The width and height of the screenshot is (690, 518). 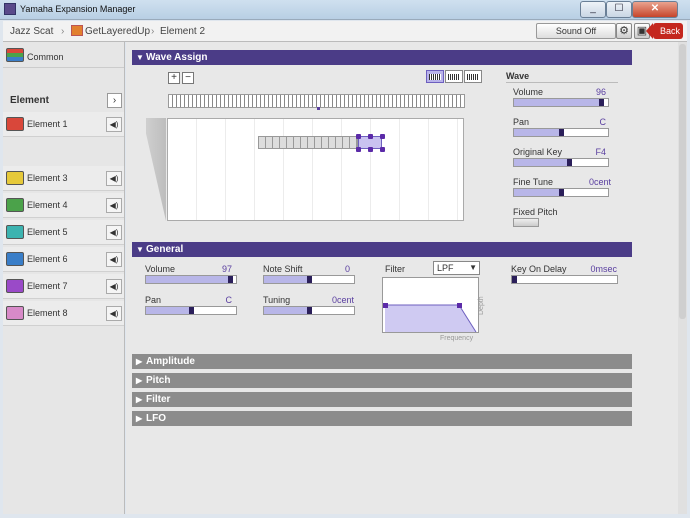 What do you see at coordinates (140, 57) in the screenshot?
I see `collapse-triangle-icon: ▼` at bounding box center [140, 57].